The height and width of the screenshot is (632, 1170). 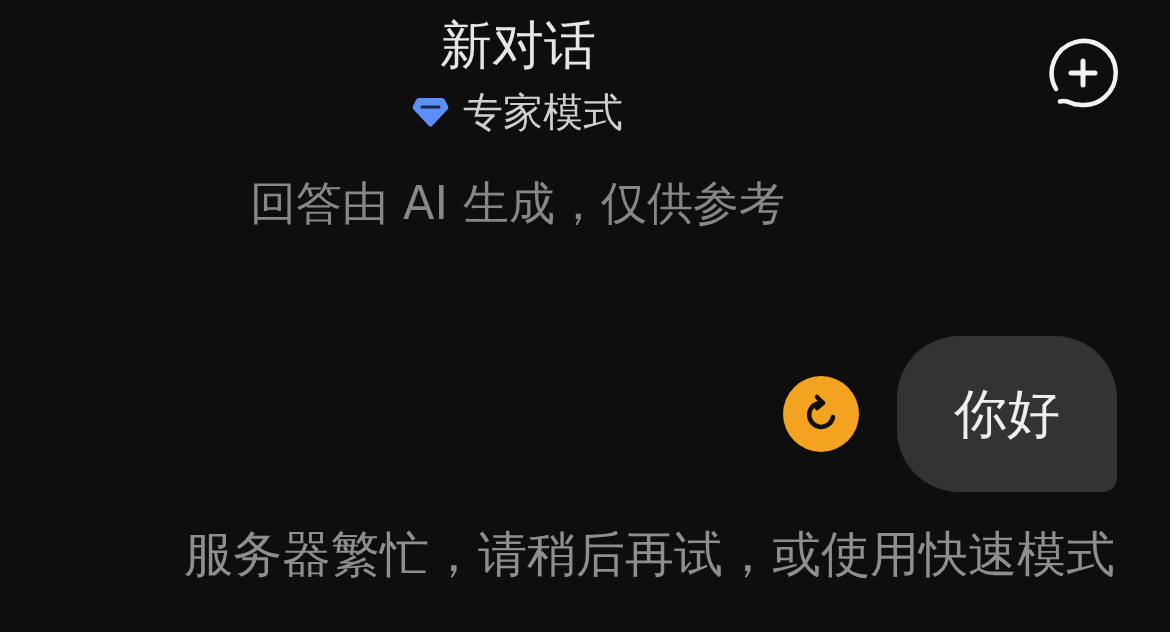 What do you see at coordinates (517, 203) in the screenshot?
I see `disclaimer-text: 回答由 AI 生成，仅供参考` at bounding box center [517, 203].